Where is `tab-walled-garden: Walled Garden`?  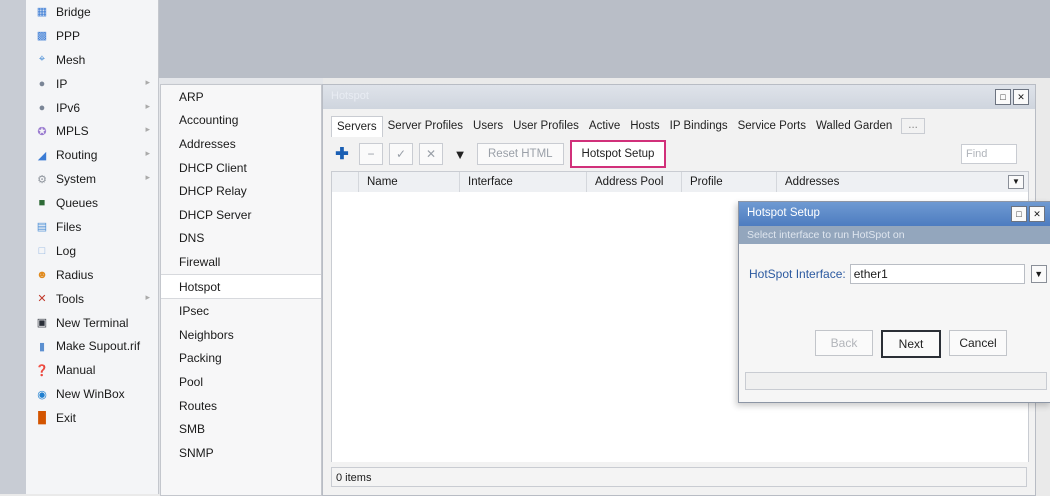
tab-walled-garden: Walled Garden is located at coordinates (854, 126).